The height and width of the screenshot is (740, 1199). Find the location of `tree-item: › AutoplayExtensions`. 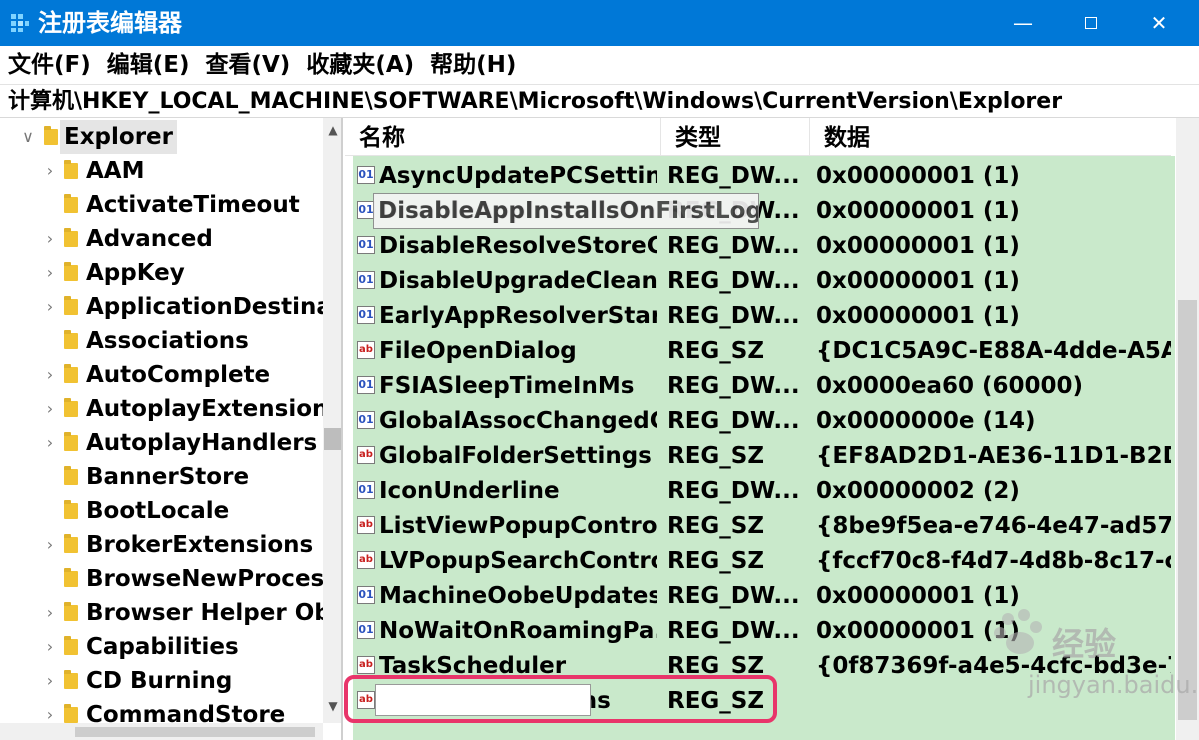

tree-item: › AutoplayExtensions is located at coordinates (161, 409).